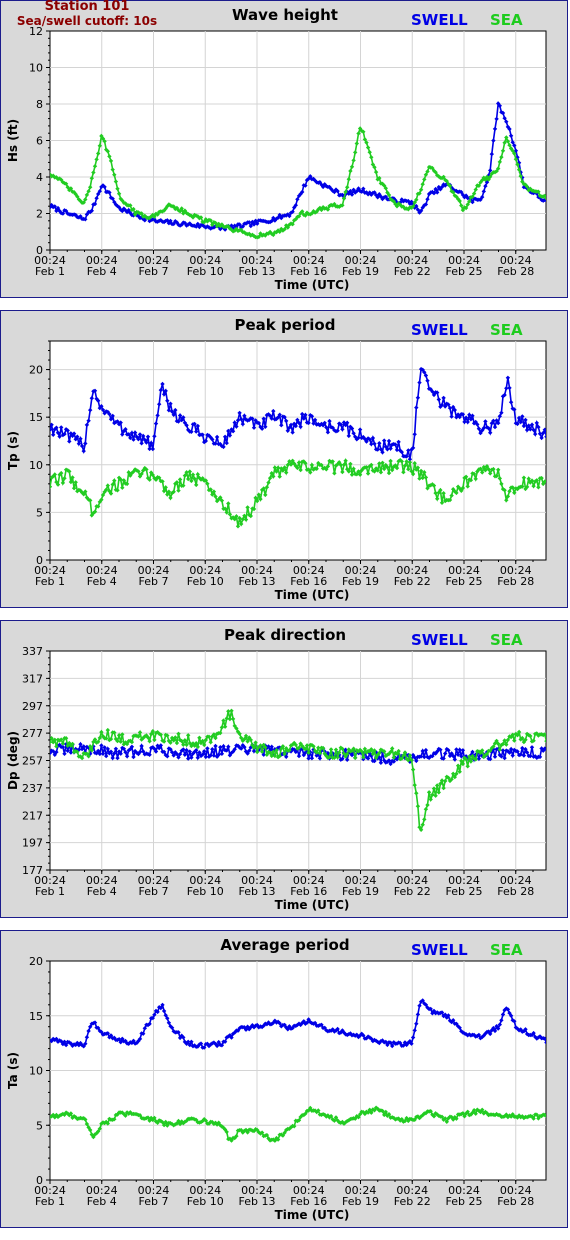  Describe the element at coordinates (13, 1070) in the screenshot. I see `y-axis-label: Ta (s)` at that location.